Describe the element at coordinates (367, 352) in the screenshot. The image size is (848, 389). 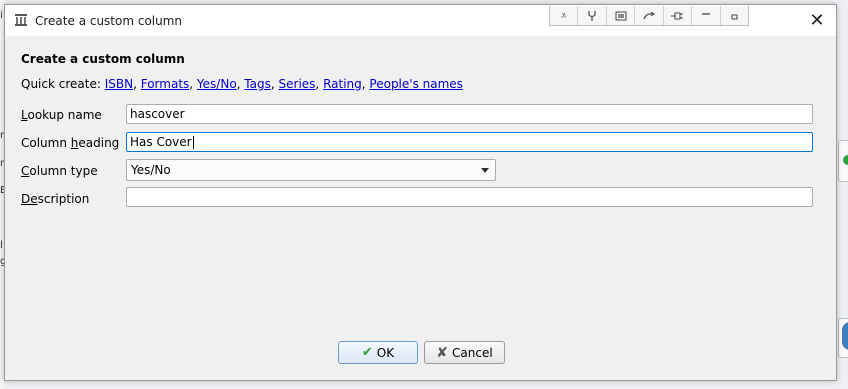
I see `checkmark-icon: ✔` at that location.